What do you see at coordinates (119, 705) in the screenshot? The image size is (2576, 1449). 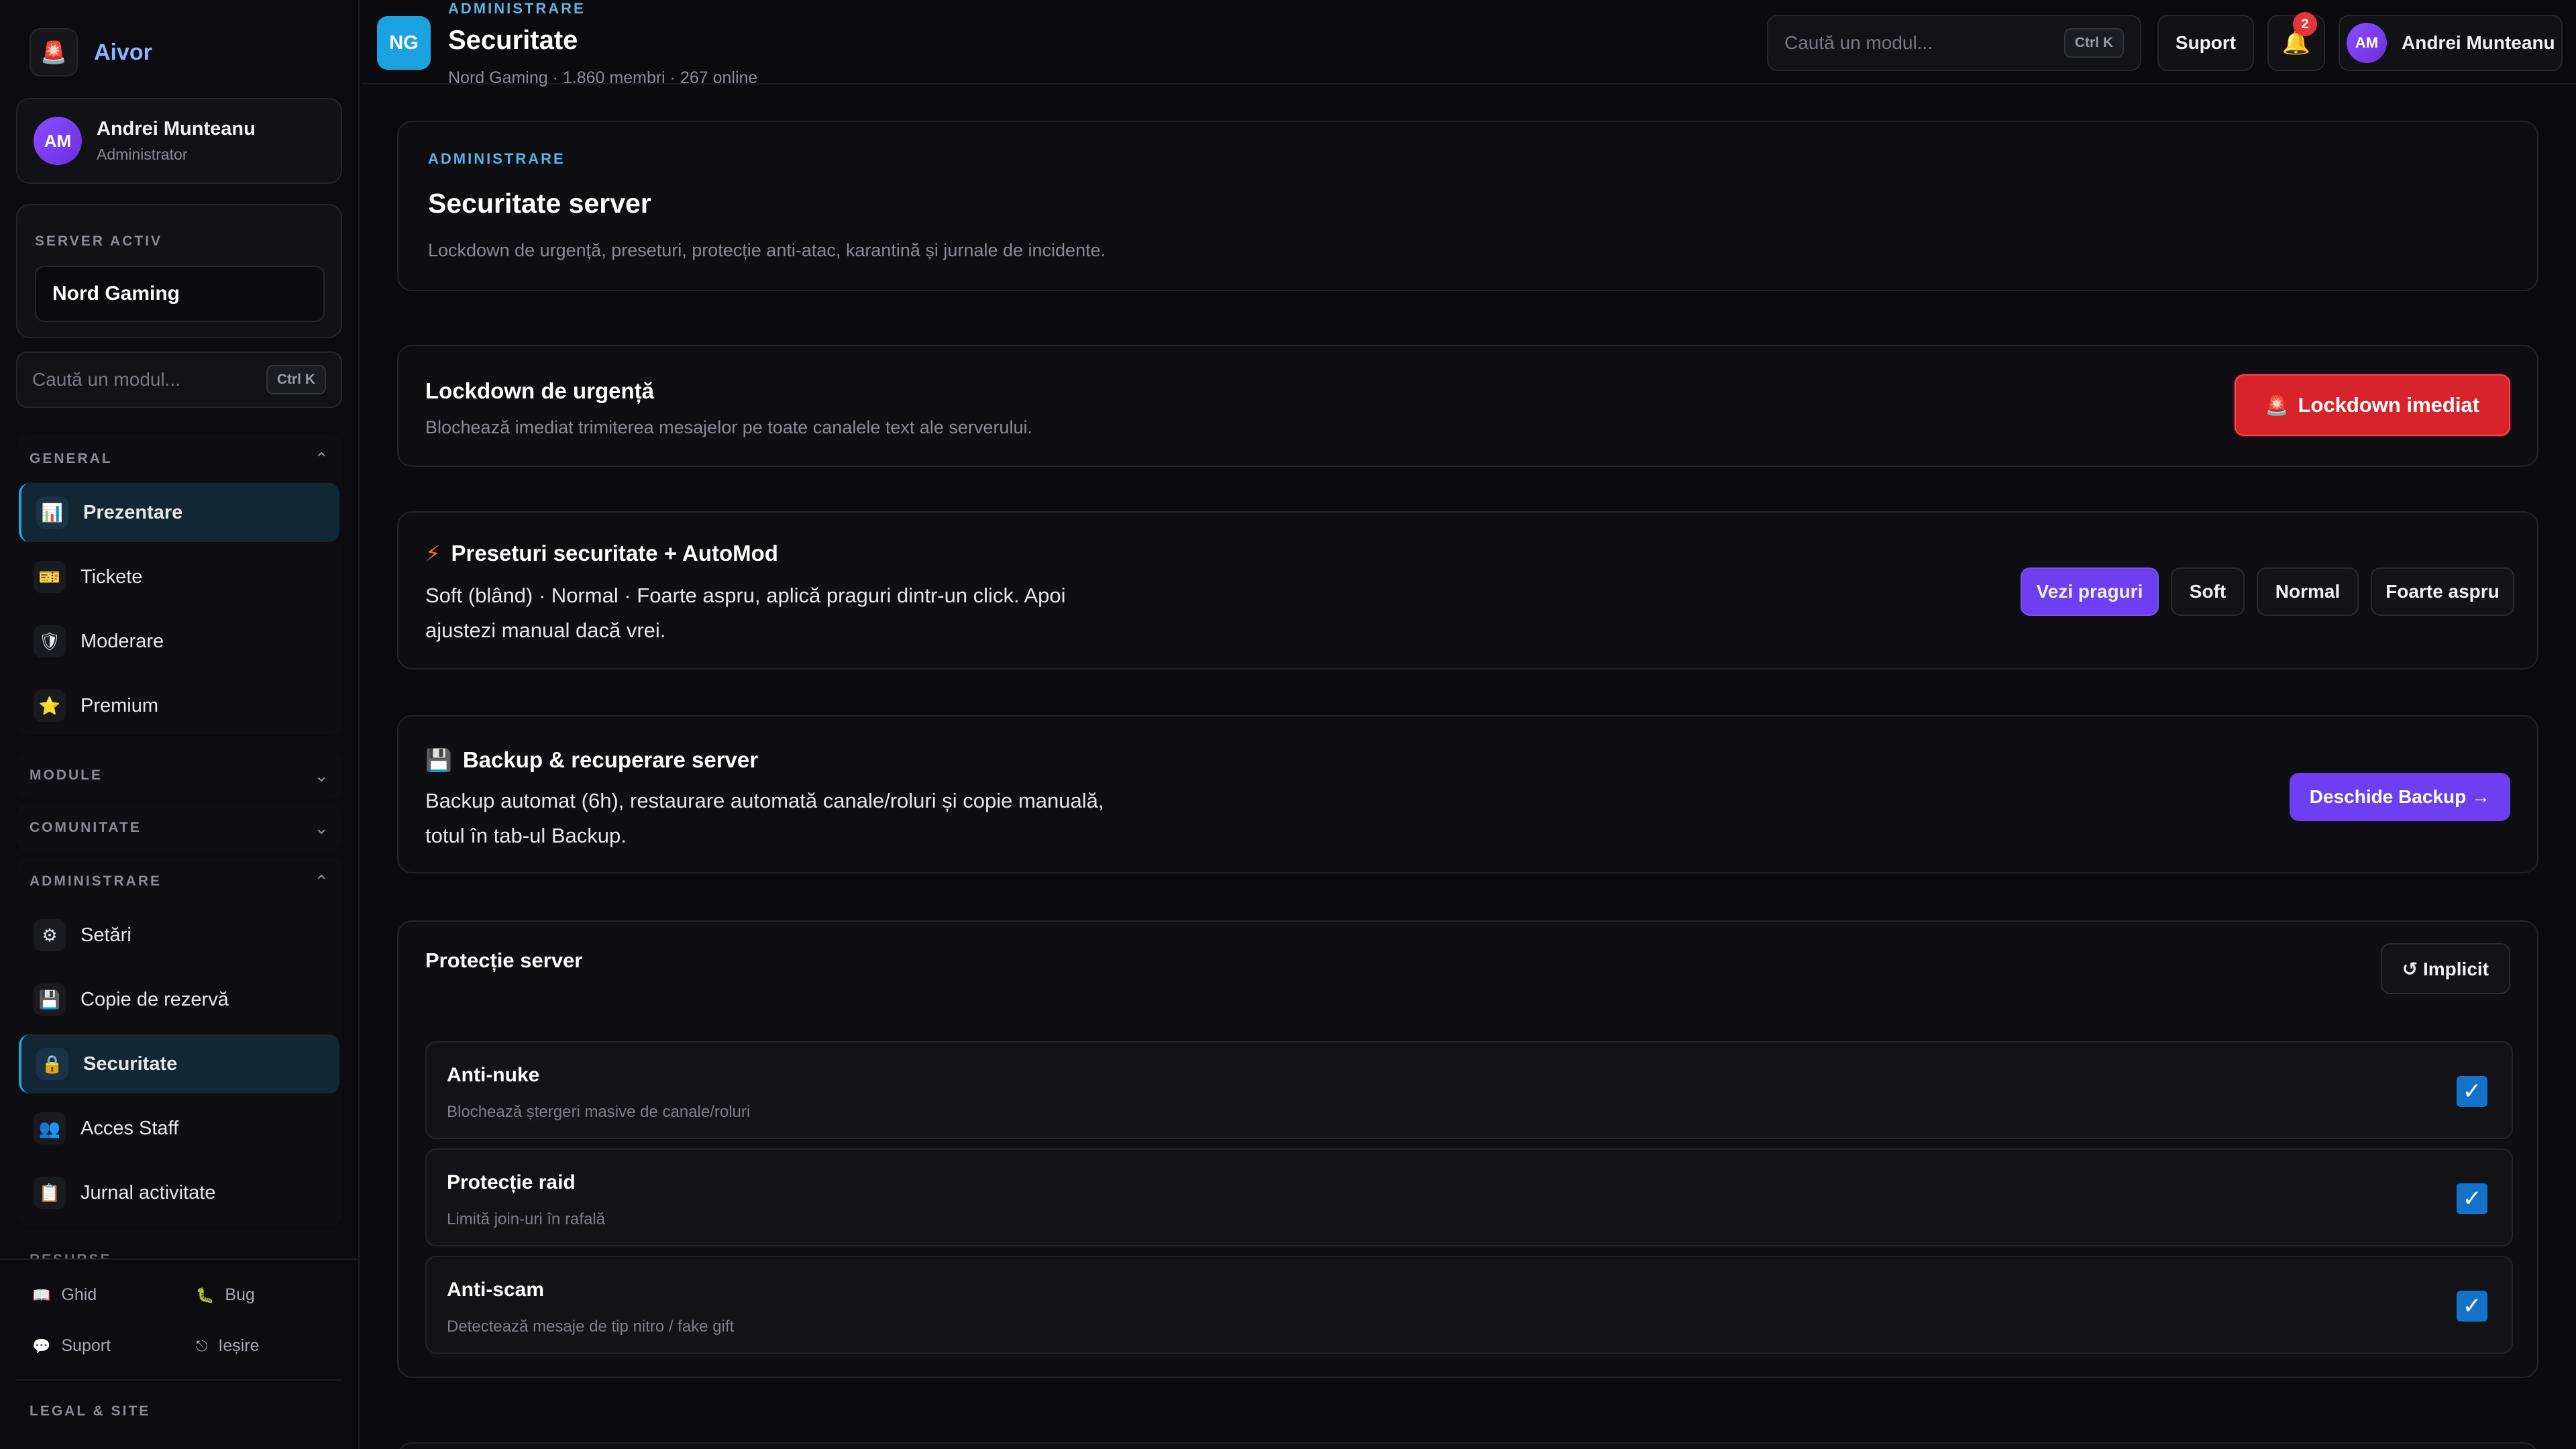 I see `sidebar-item-label: Premium` at bounding box center [119, 705].